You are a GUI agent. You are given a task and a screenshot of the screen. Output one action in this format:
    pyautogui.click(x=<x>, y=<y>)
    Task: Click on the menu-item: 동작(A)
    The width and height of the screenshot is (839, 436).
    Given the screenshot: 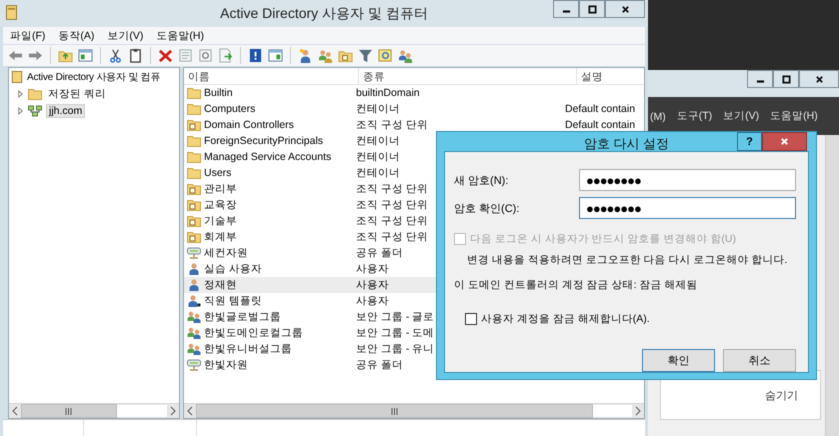 What is the action you would take?
    pyautogui.click(x=76, y=35)
    